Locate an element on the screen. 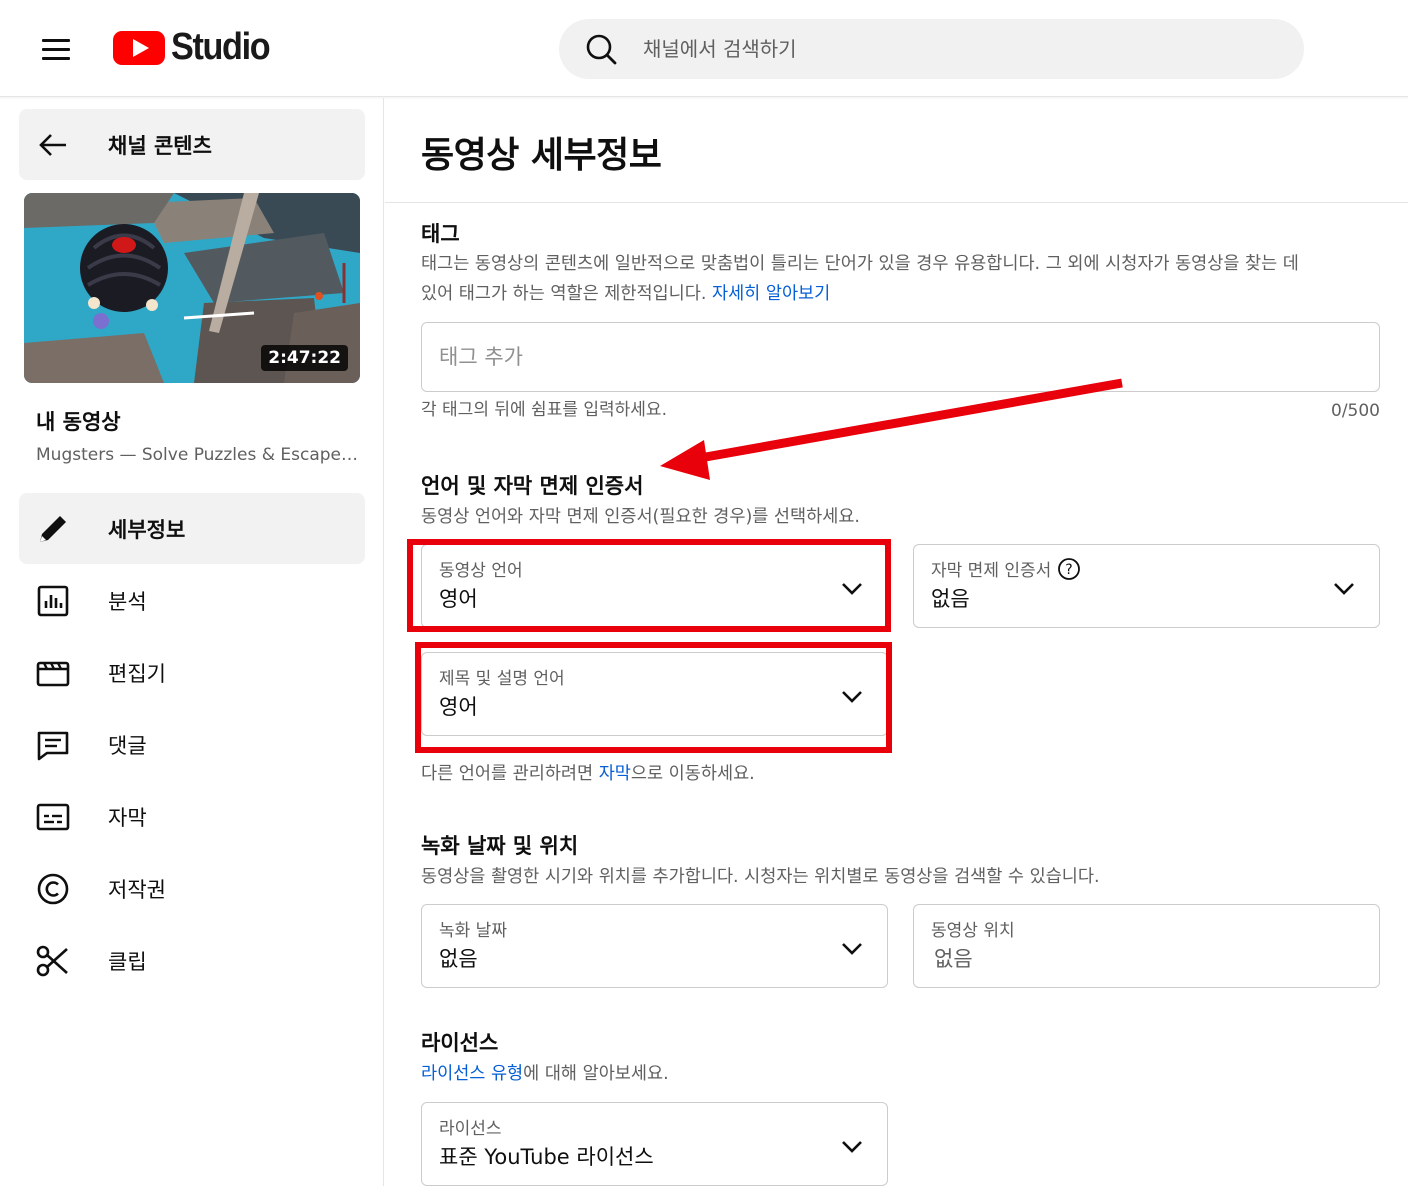 The image size is (1408, 1186). language-description: 동영상 언어와 자막 면제 인증서(필요한 경우)를 선택하세요. is located at coordinates (640, 517).